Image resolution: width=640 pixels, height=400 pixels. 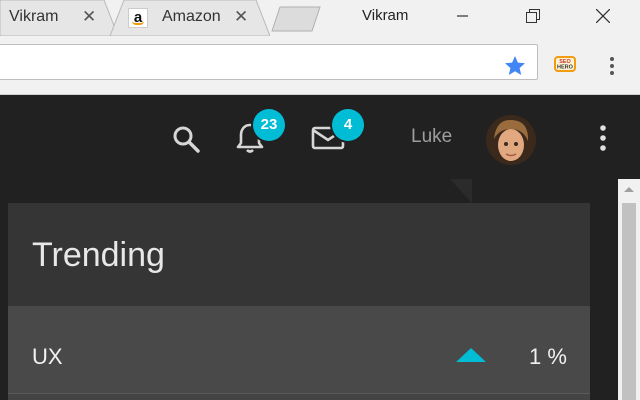 I want to click on search-icon, so click(x=186, y=139).